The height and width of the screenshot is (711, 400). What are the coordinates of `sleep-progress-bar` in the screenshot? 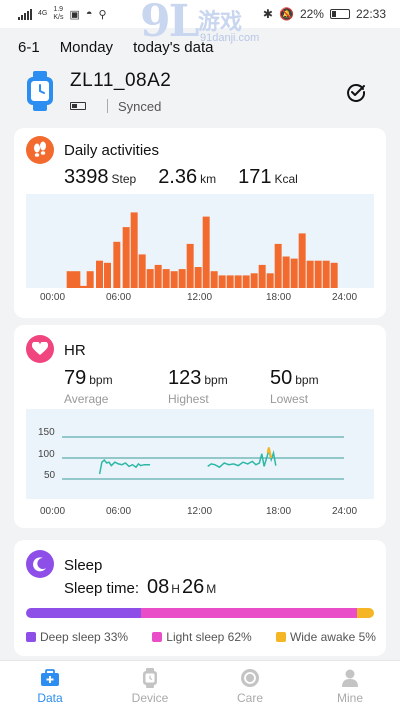 It's located at (200, 613).